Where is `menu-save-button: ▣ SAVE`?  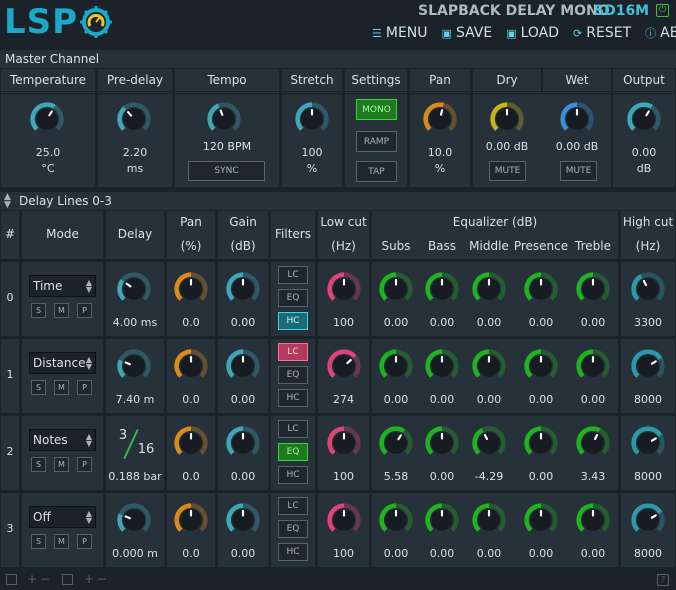 menu-save-button: ▣ SAVE is located at coordinates (467, 33).